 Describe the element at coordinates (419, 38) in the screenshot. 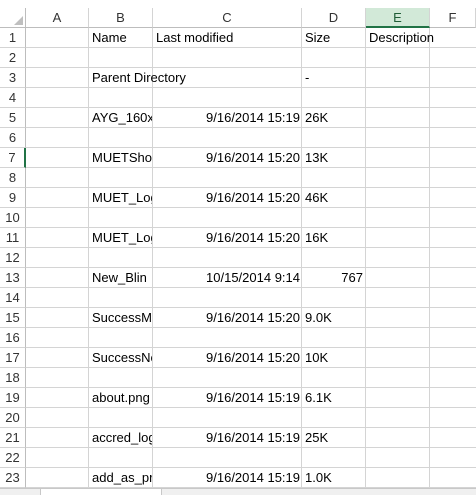

I see `header-description-cell: Description` at that location.